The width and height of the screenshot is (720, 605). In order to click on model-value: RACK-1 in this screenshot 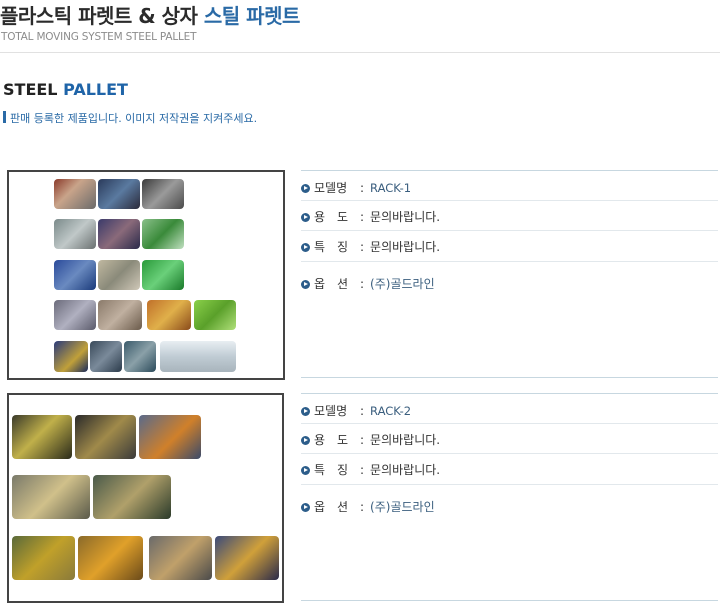, I will do `click(391, 188)`.